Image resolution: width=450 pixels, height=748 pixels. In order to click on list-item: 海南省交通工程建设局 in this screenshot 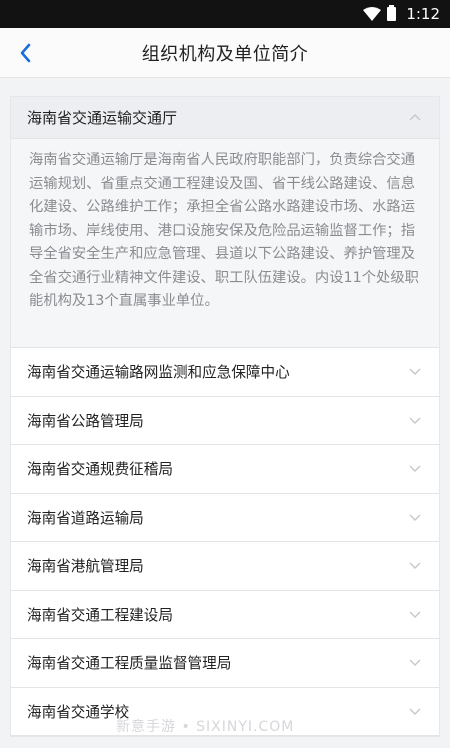, I will do `click(225, 614)`.